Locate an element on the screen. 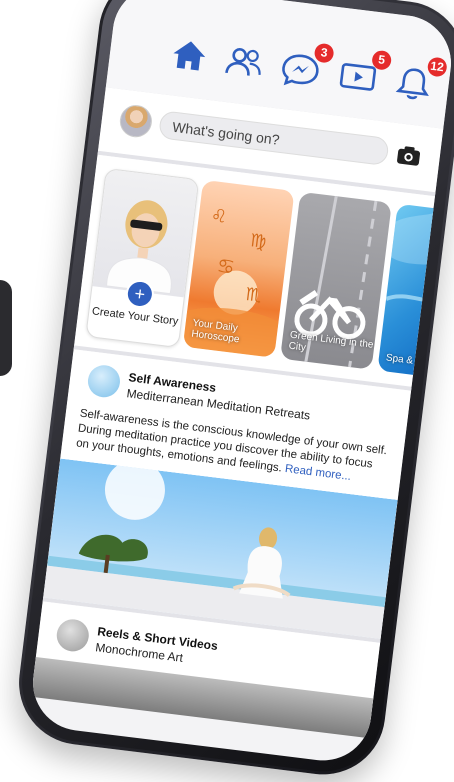 The image size is (454, 782). create-story-card: + Create Your Story is located at coordinates (142, 258).